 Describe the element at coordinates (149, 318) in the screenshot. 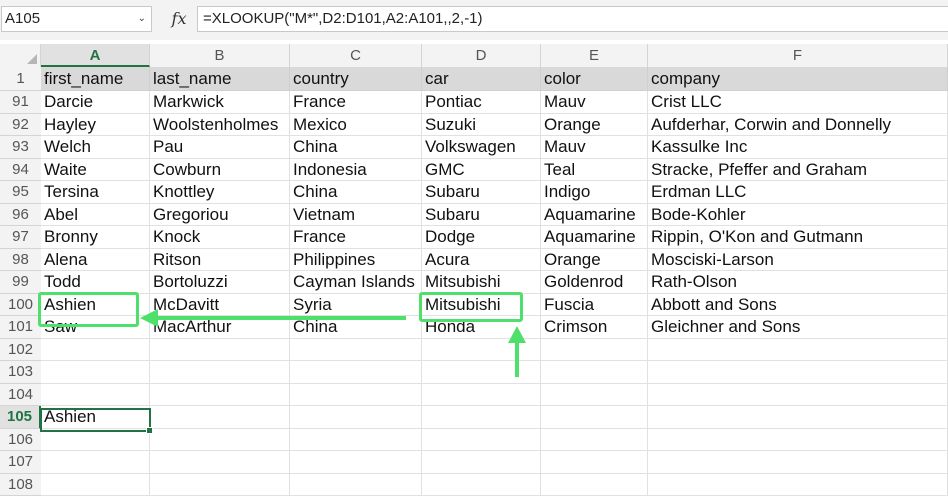

I see `arrow-left-head` at that location.